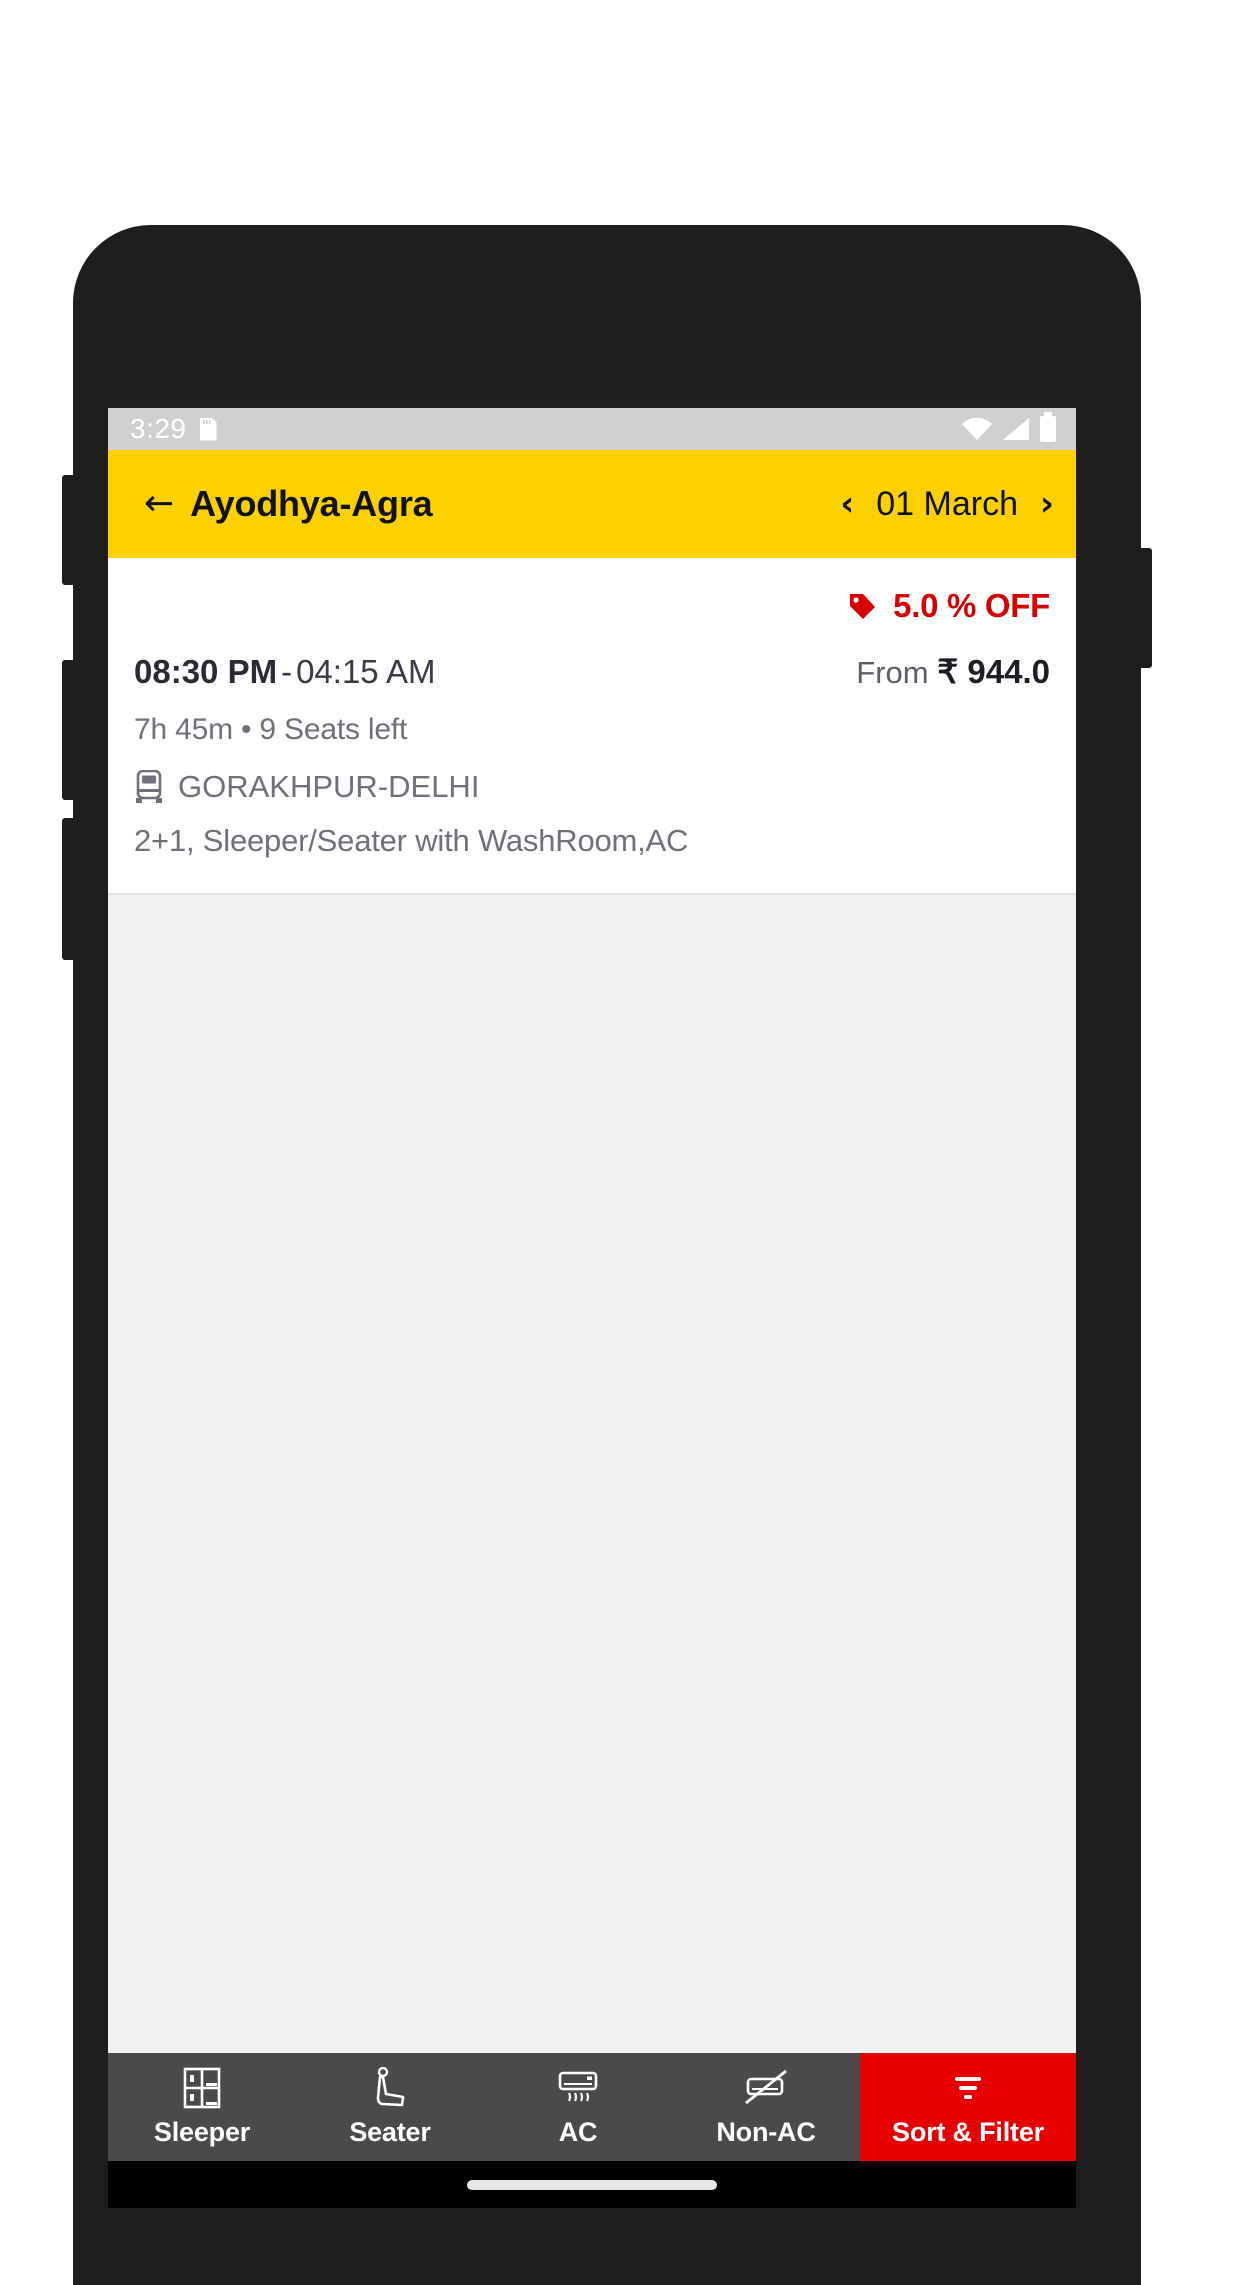 The image size is (1242, 2285). Describe the element at coordinates (70, 730) in the screenshot. I see `device-button-volume-up` at that location.